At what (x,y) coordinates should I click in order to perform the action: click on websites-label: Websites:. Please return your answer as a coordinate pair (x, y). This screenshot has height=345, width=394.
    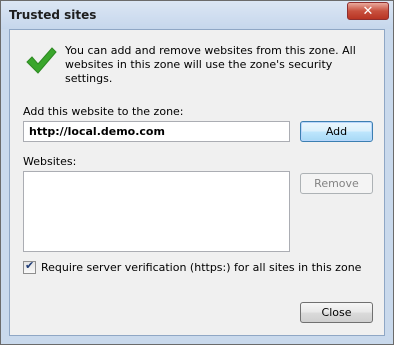
    Looking at the image, I should click on (50, 161).